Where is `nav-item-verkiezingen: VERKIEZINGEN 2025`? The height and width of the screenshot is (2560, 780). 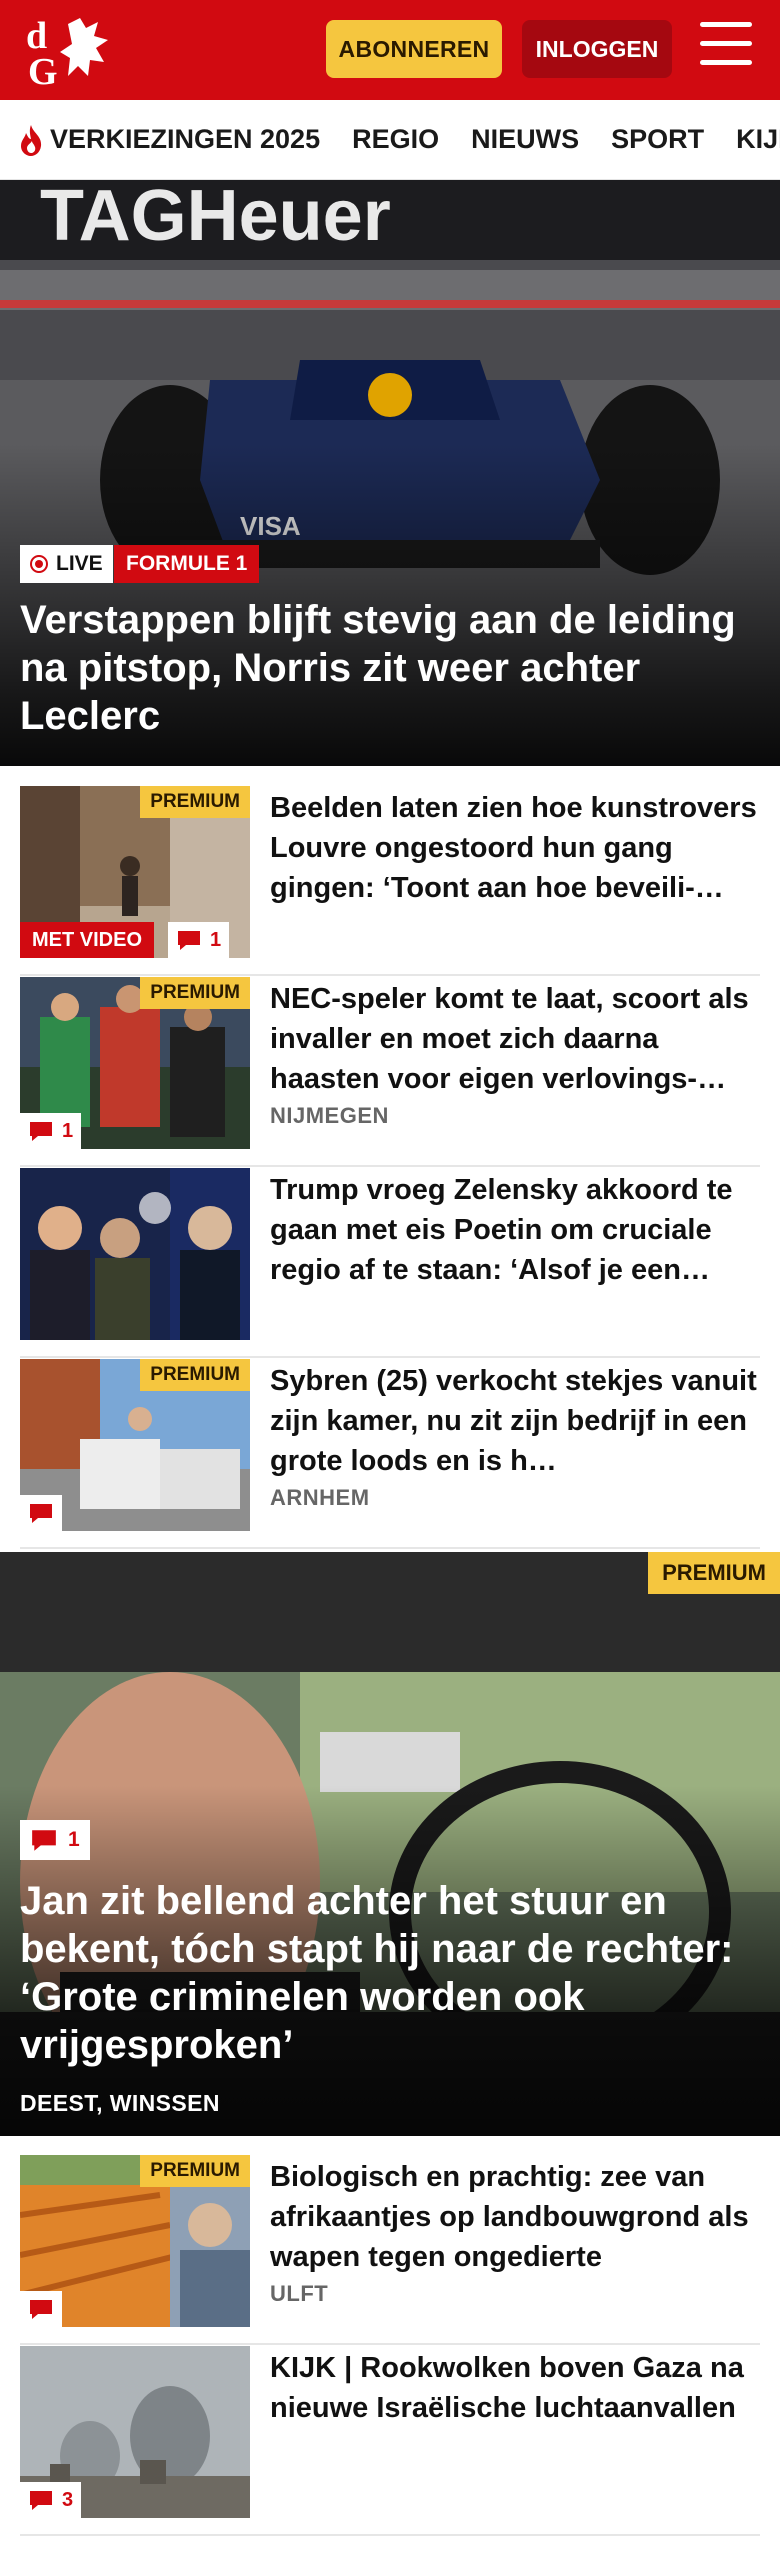
nav-item-verkiezingen: VERKIEZINGEN 2025 is located at coordinates (168, 140).